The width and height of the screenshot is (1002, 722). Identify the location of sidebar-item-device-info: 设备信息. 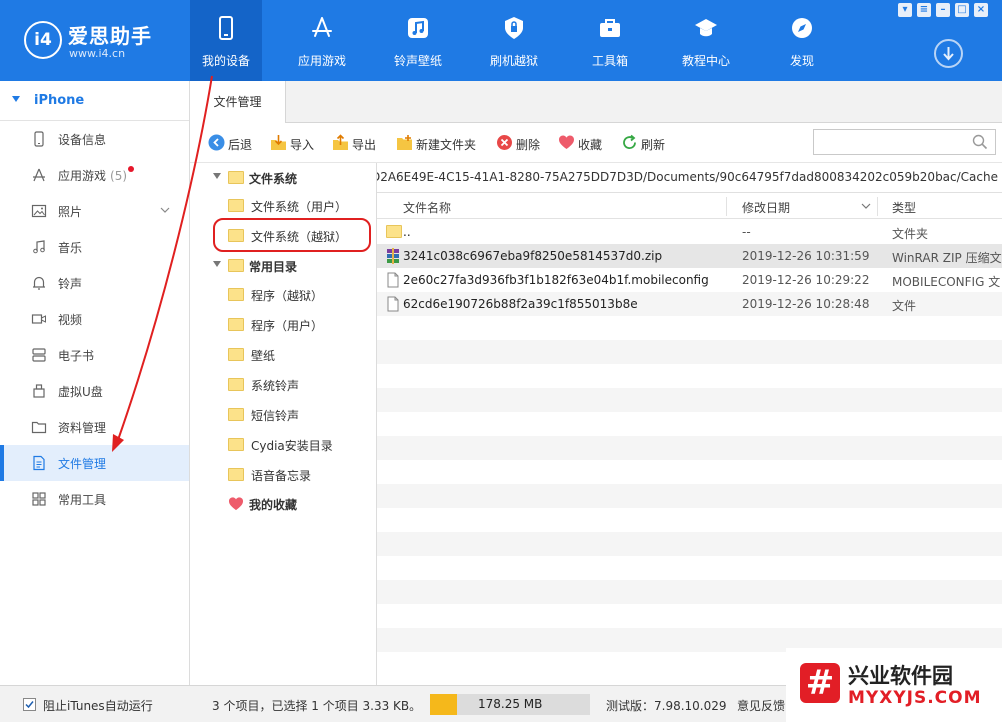
(94, 139).